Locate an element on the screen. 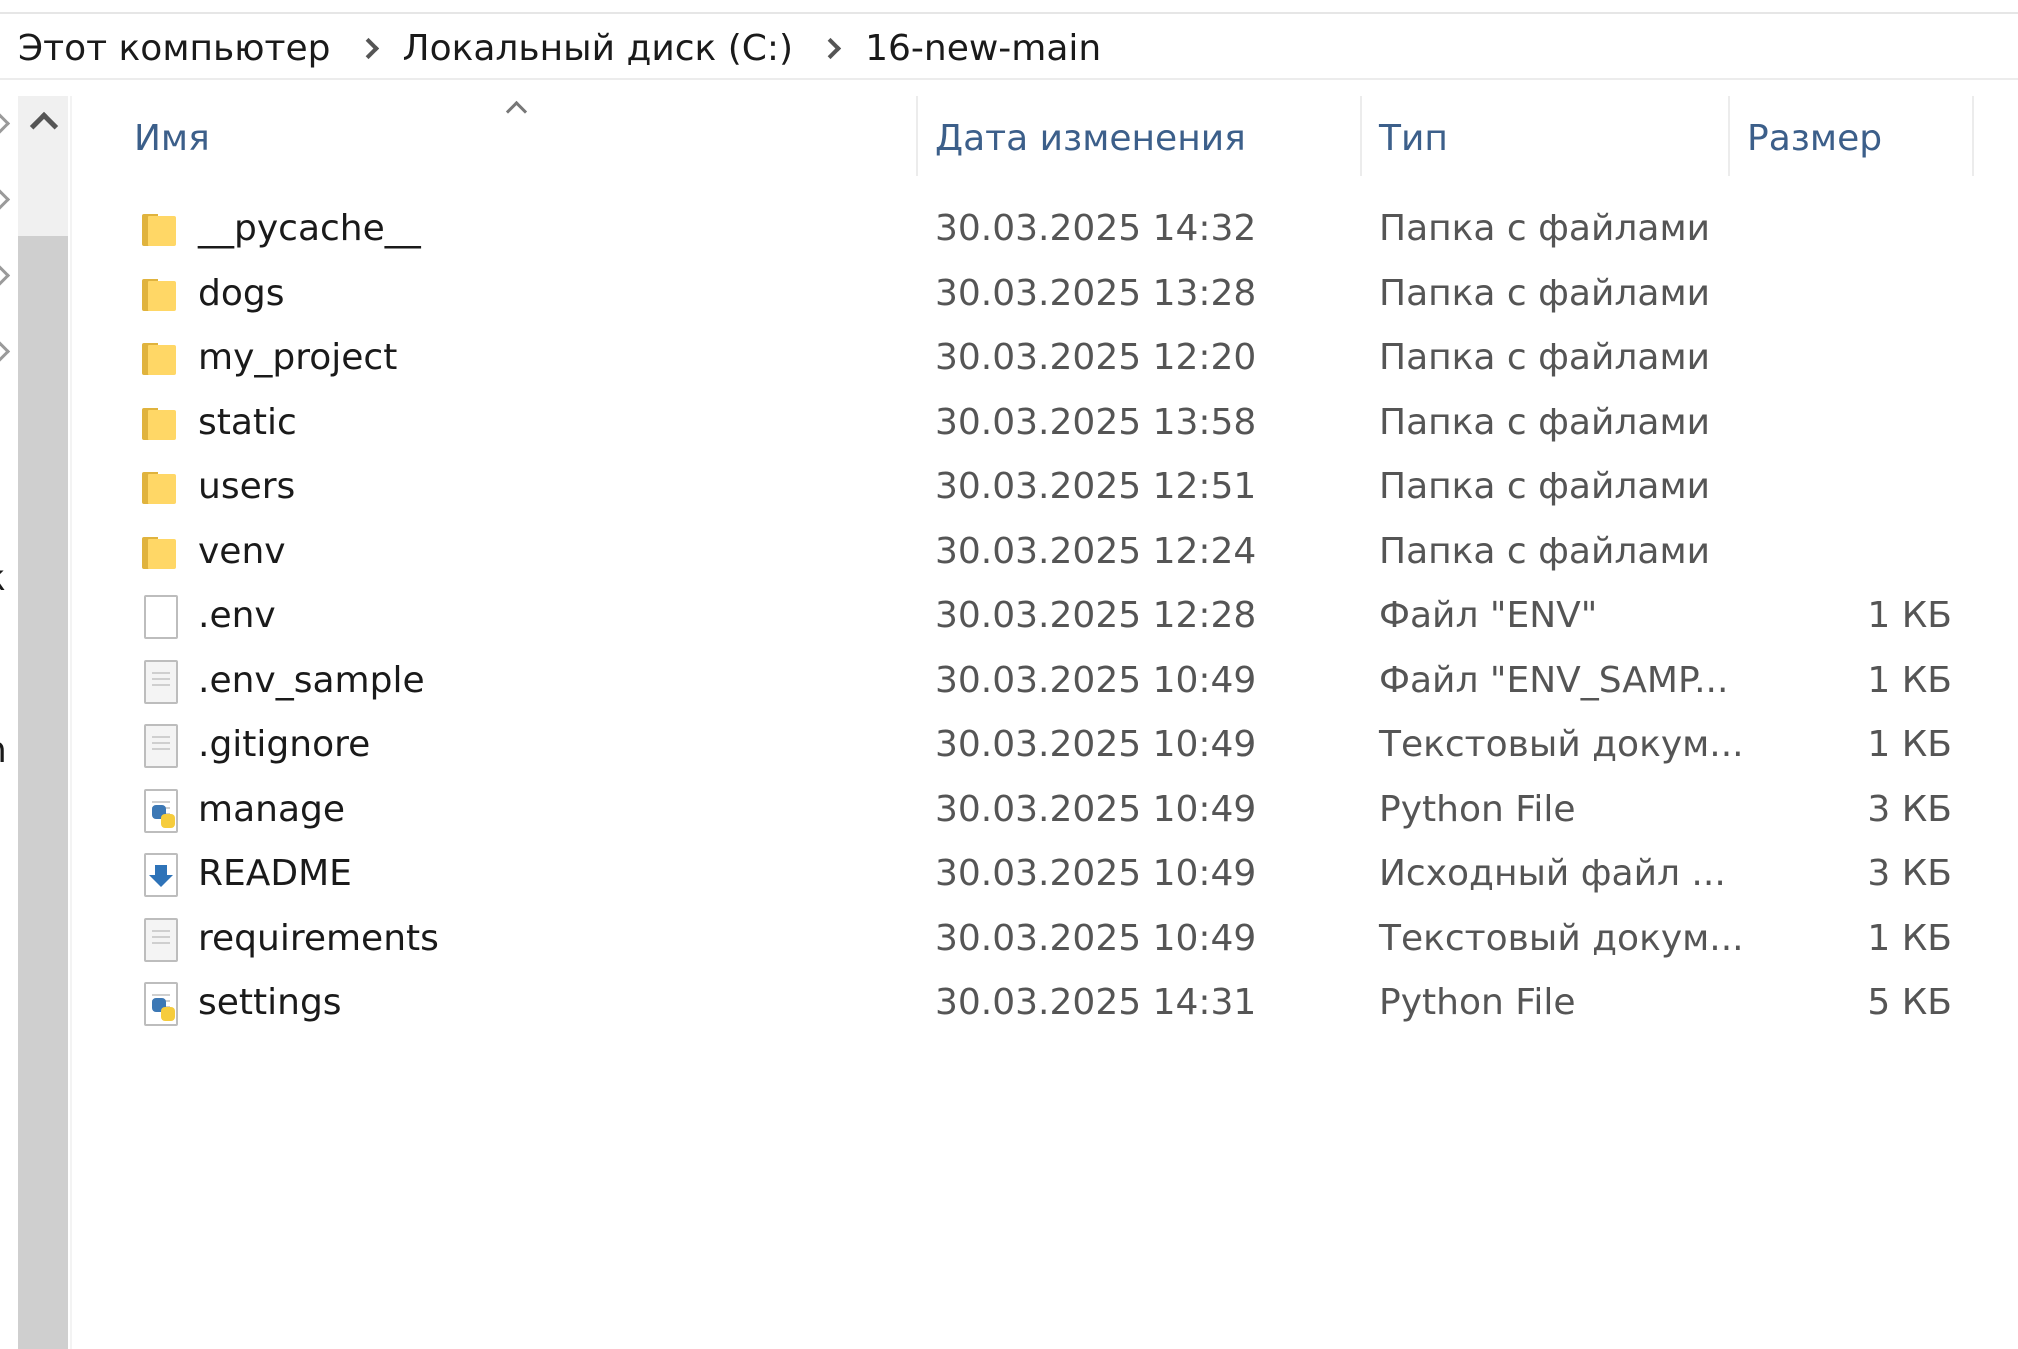  column-header-size: Размер is located at coordinates (1814, 138).